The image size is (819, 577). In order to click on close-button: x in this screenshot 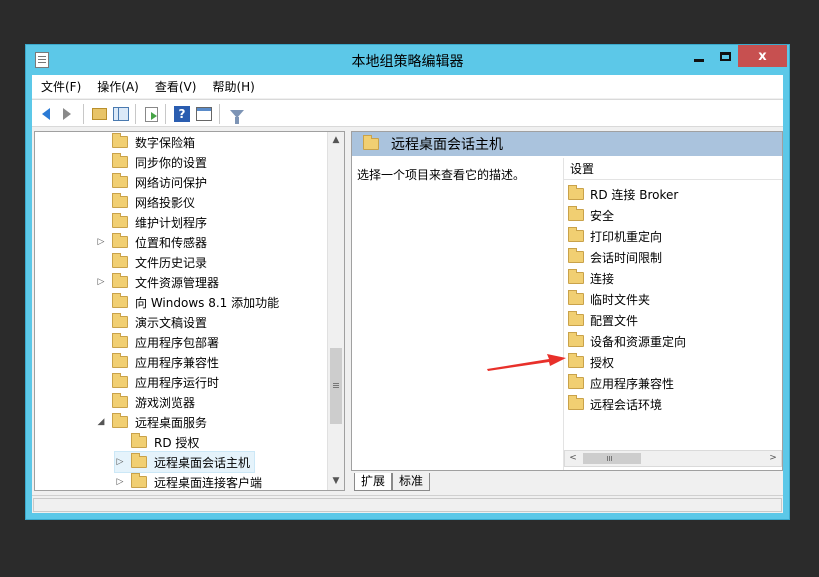, I will do `click(762, 56)`.